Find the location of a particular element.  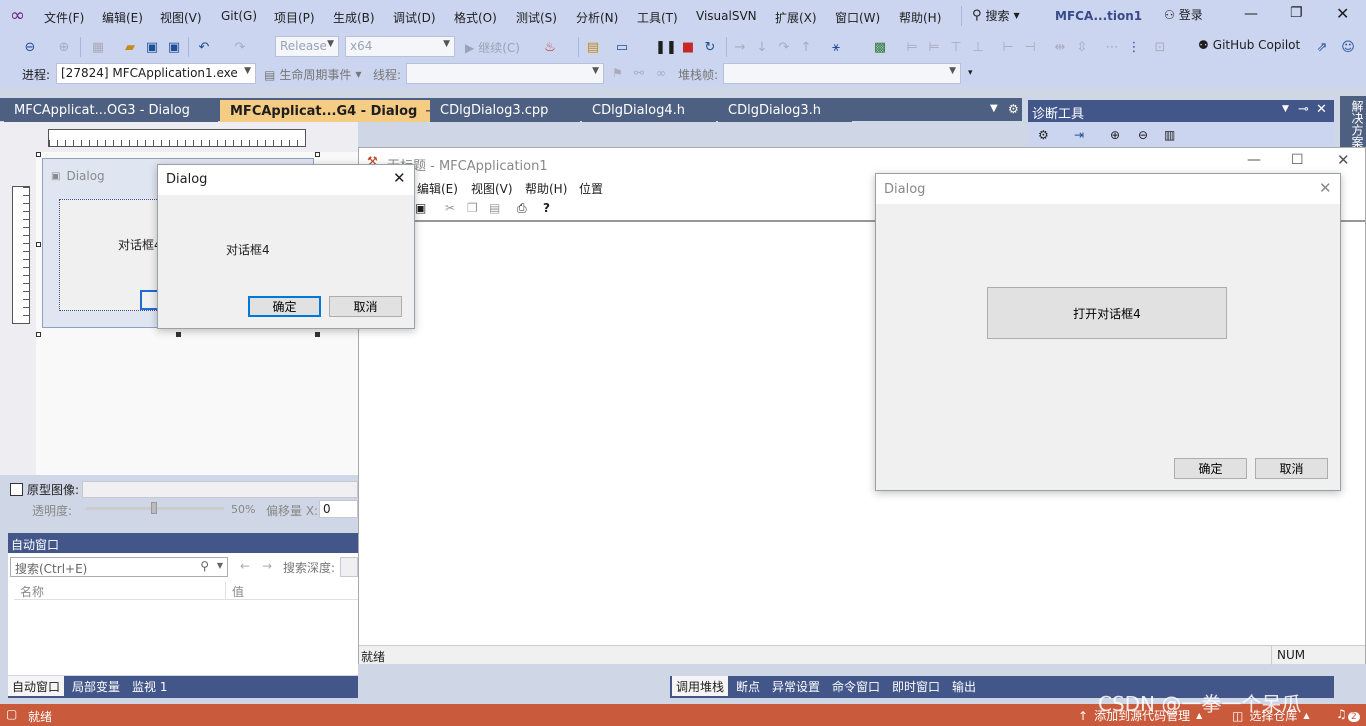

print-icon: ⎙ is located at coordinates (522, 208).